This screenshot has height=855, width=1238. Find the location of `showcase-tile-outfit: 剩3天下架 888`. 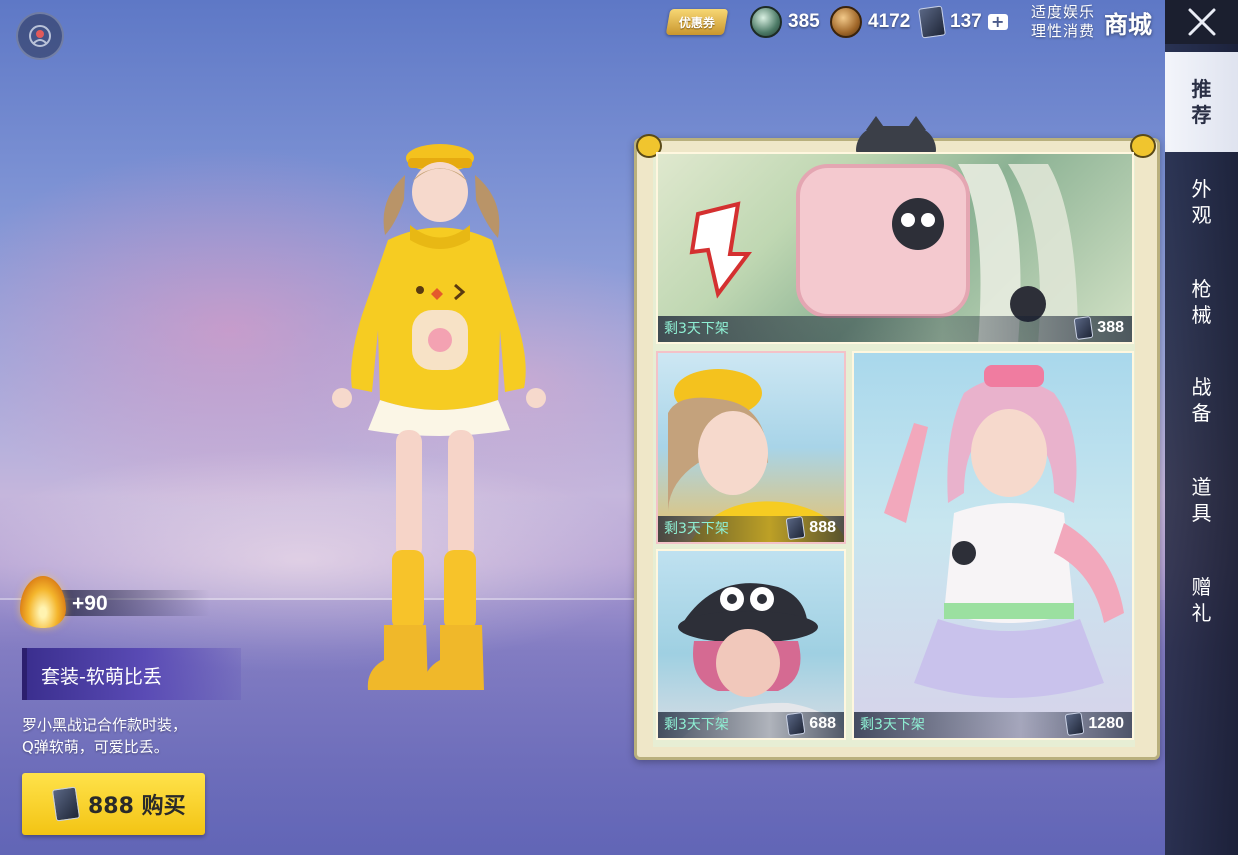

showcase-tile-outfit: 剩3天下架 888 is located at coordinates (751, 447).